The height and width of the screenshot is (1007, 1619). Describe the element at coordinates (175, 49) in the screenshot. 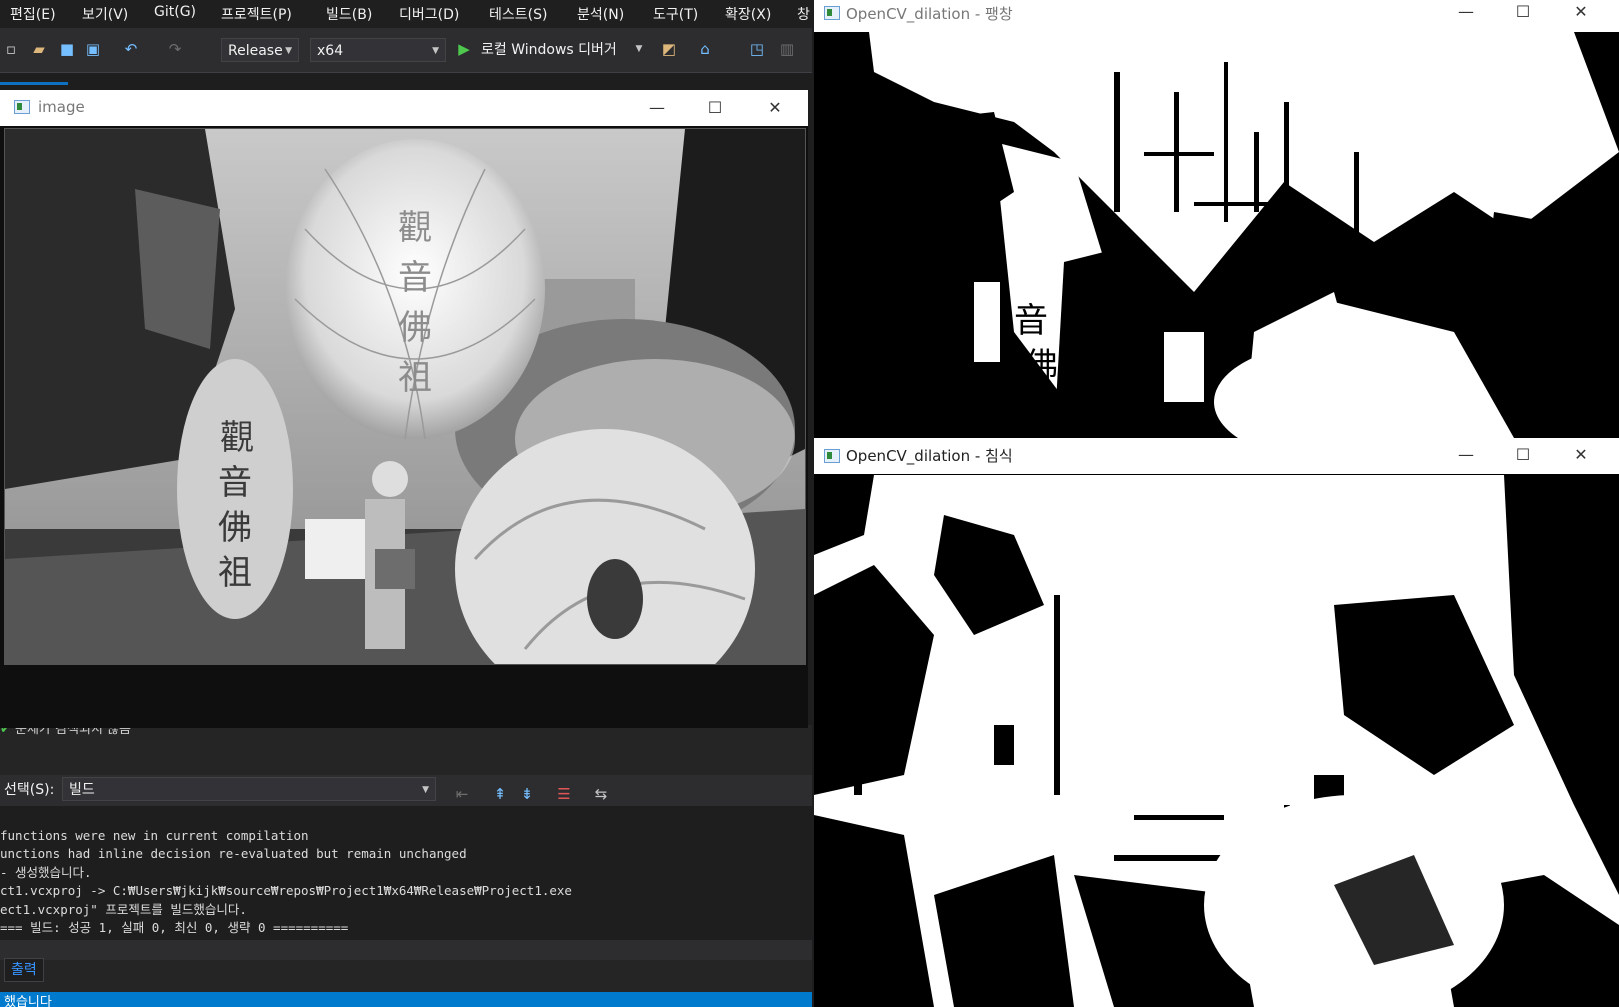

I see `redo-icon: ↷` at that location.